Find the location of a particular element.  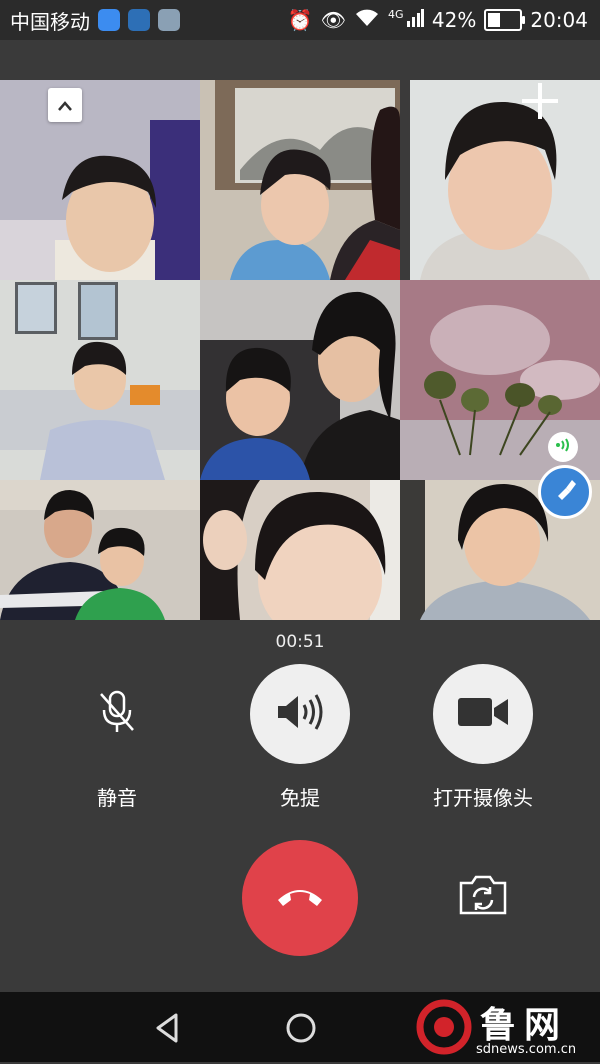

phone-hangup-icon is located at coordinates (300, 898).